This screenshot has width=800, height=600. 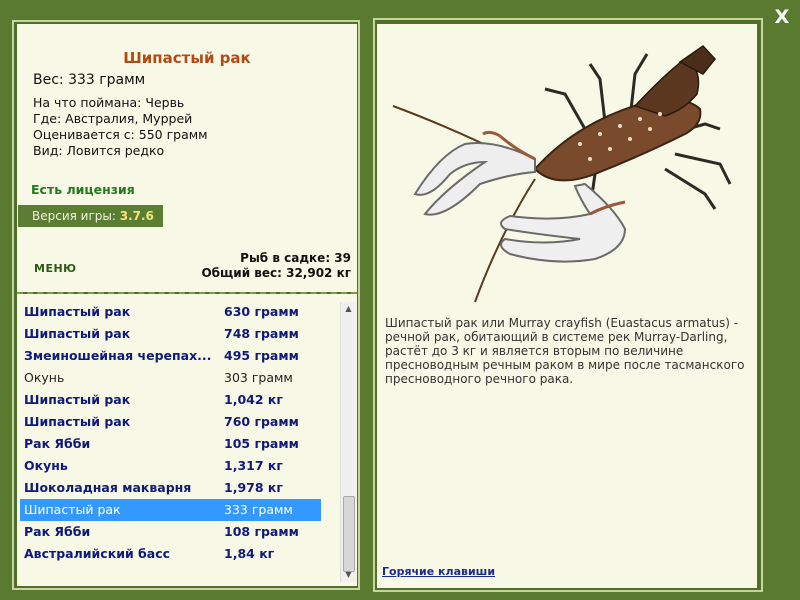 I want to click on catch-weight: 1,042 кг, so click(x=253, y=399).